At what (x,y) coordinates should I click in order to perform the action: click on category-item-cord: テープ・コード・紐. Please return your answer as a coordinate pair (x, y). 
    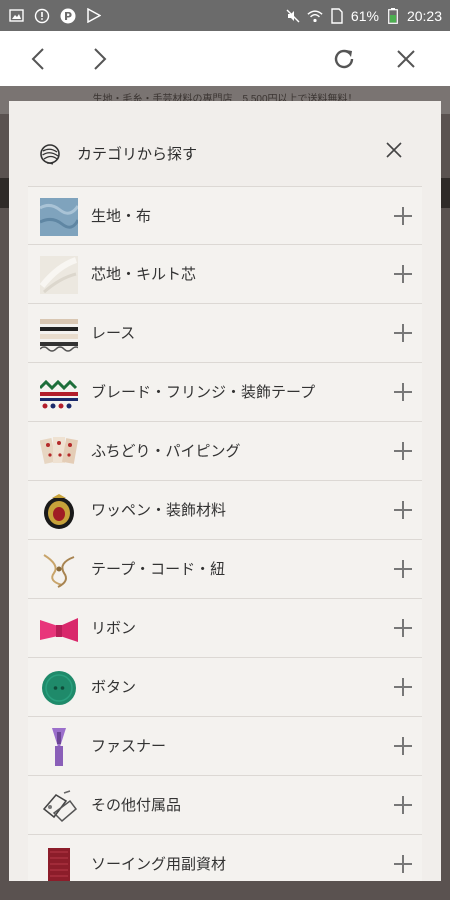
    Looking at the image, I should click on (225, 569).